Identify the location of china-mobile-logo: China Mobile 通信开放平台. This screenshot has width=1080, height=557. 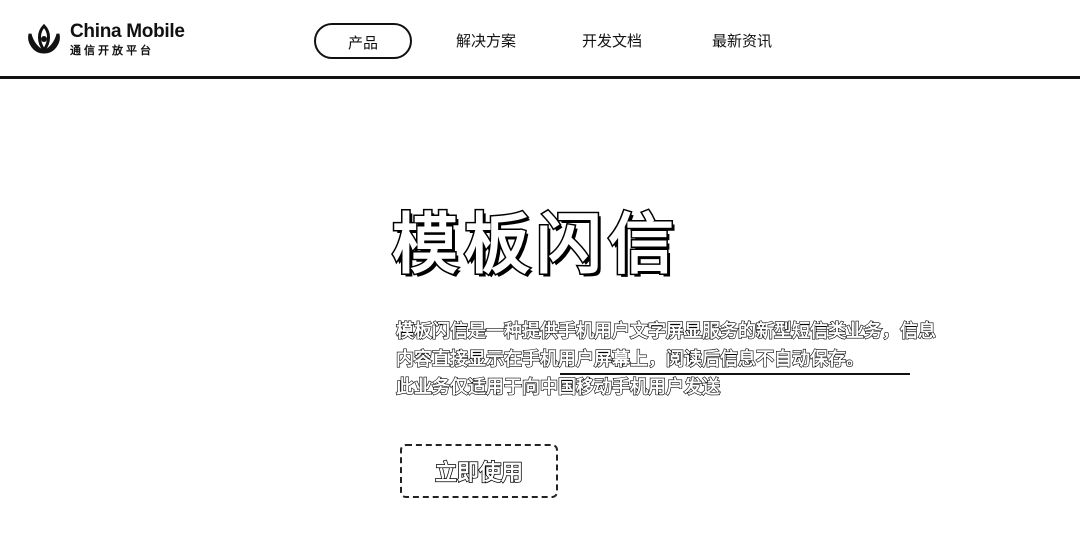
(104, 39).